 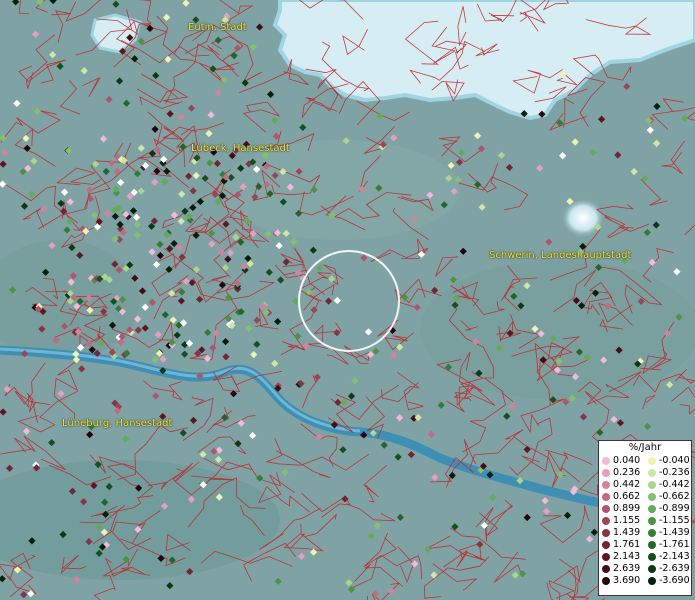 I want to click on legend-negative-value: -1.761, so click(x=674, y=544).